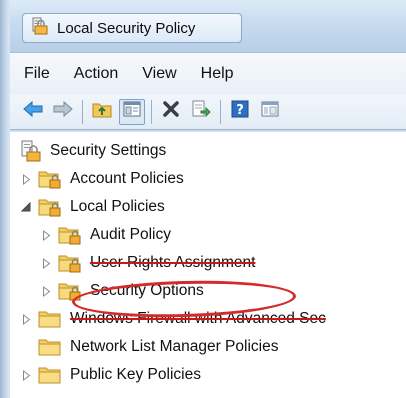 The width and height of the screenshot is (406, 398). I want to click on tree-item-network-list-manager-policies: Network List Manager Policies, so click(149, 347).